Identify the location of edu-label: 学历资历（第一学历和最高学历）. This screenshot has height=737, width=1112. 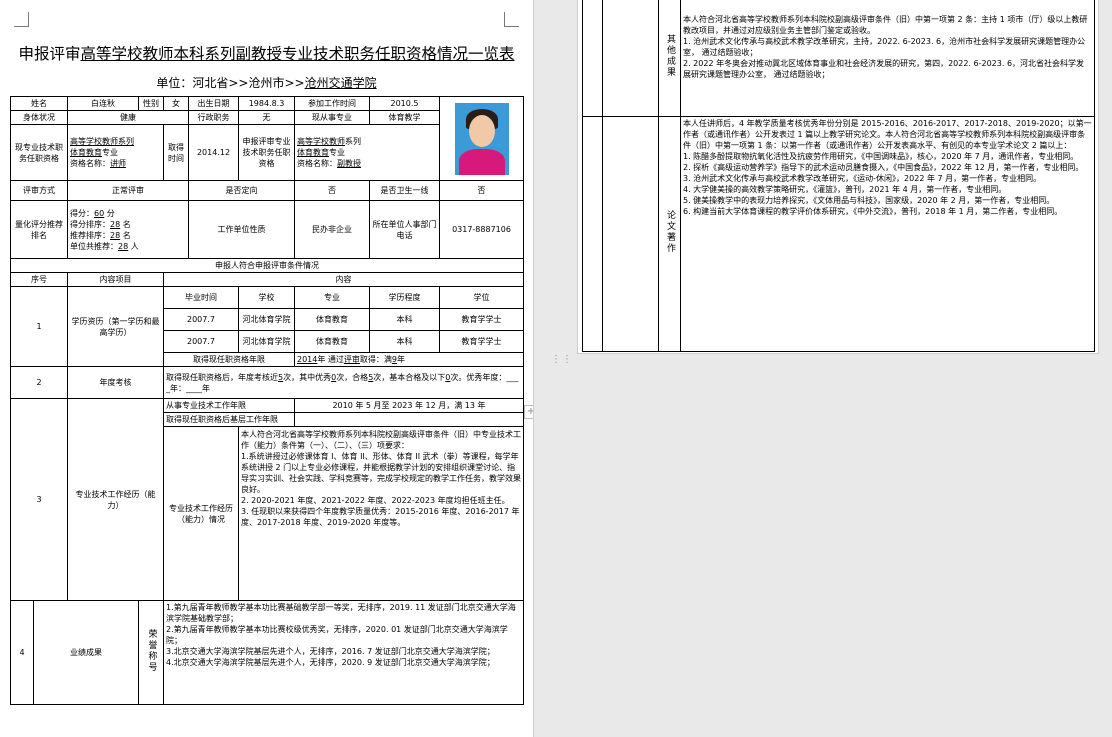
(115, 326).